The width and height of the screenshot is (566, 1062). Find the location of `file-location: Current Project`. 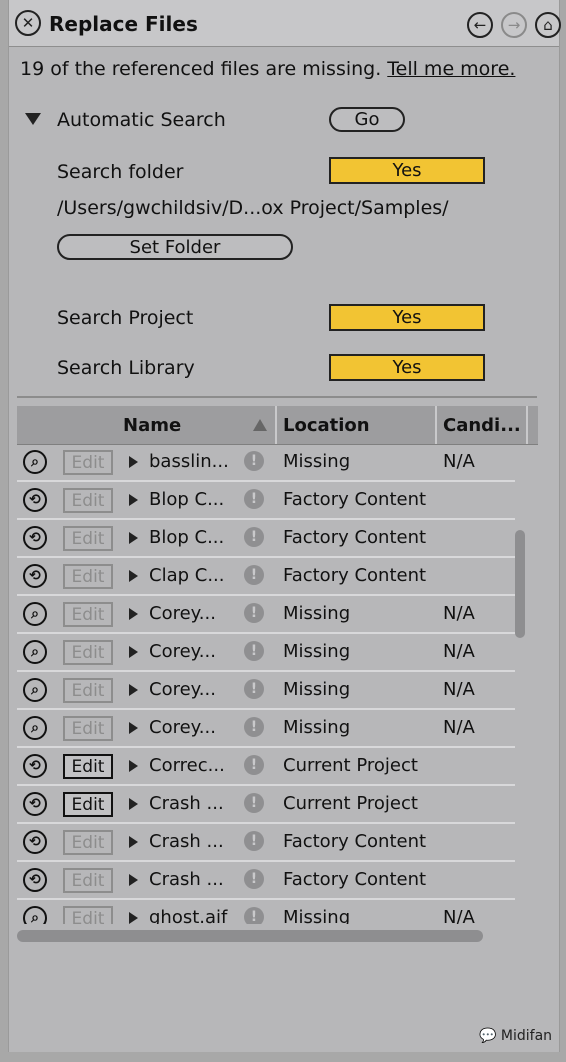

file-location: Current Project is located at coordinates (350, 765).